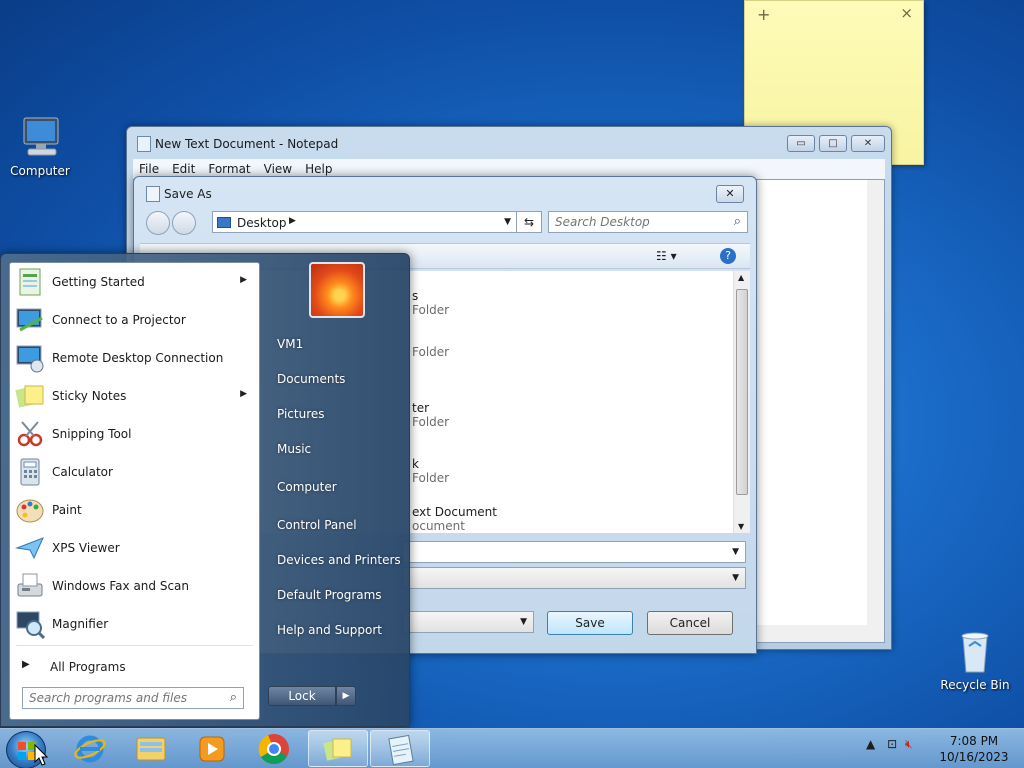  Describe the element at coordinates (975, 652) in the screenshot. I see `recycle-bin-icon` at that location.